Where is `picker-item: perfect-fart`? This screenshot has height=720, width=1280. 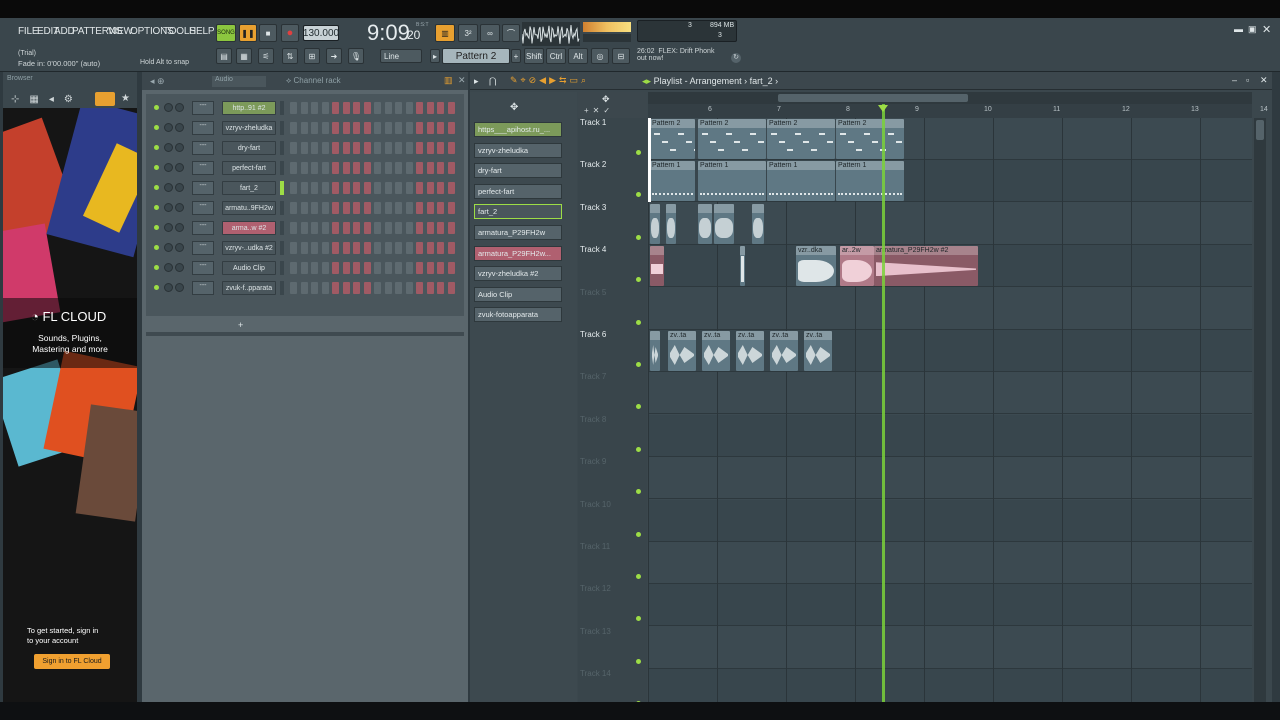
picker-item: perfect-fart is located at coordinates (518, 191).